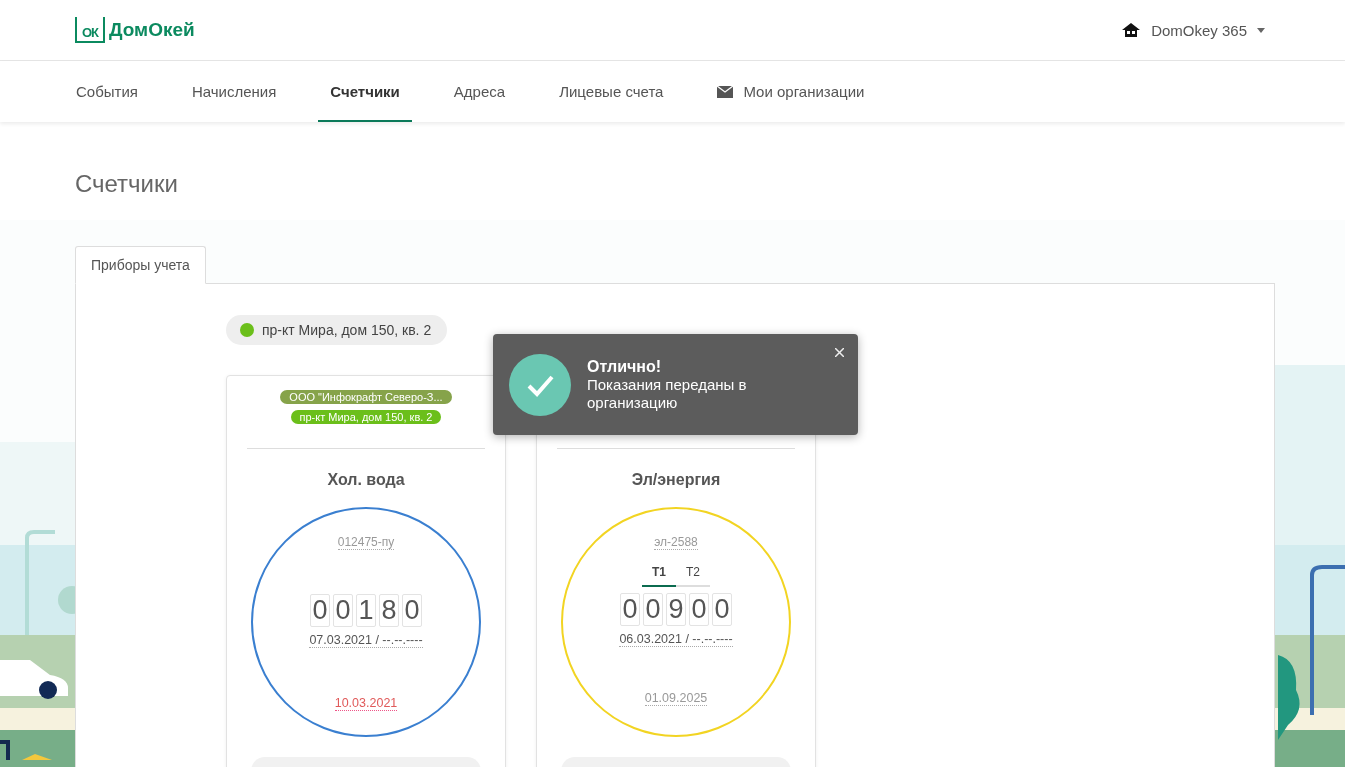 Image resolution: width=1345 pixels, height=767 pixels. I want to click on meter-title: Эл/энергия, so click(676, 480).